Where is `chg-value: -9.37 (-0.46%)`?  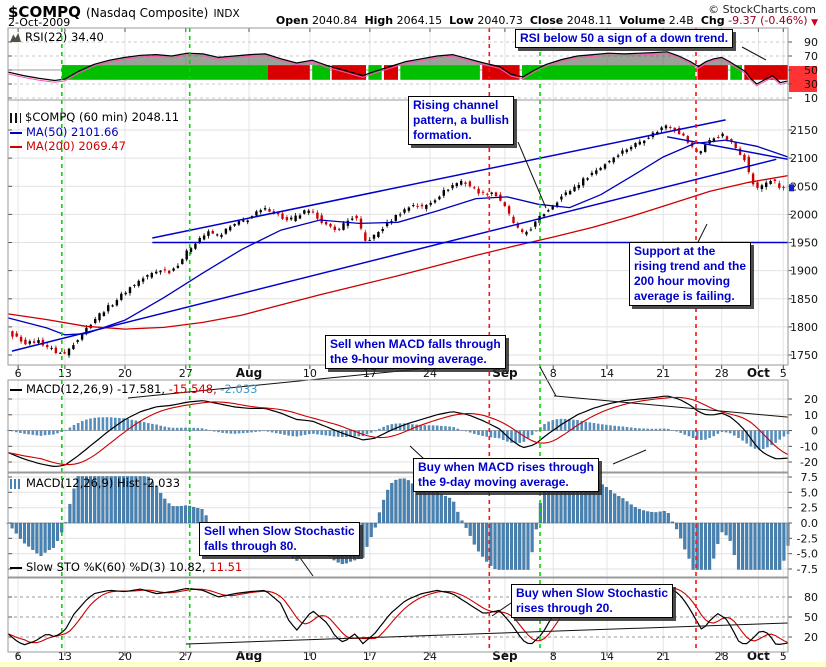 chg-value: -9.37 (-0.46%) is located at coordinates (768, 20).